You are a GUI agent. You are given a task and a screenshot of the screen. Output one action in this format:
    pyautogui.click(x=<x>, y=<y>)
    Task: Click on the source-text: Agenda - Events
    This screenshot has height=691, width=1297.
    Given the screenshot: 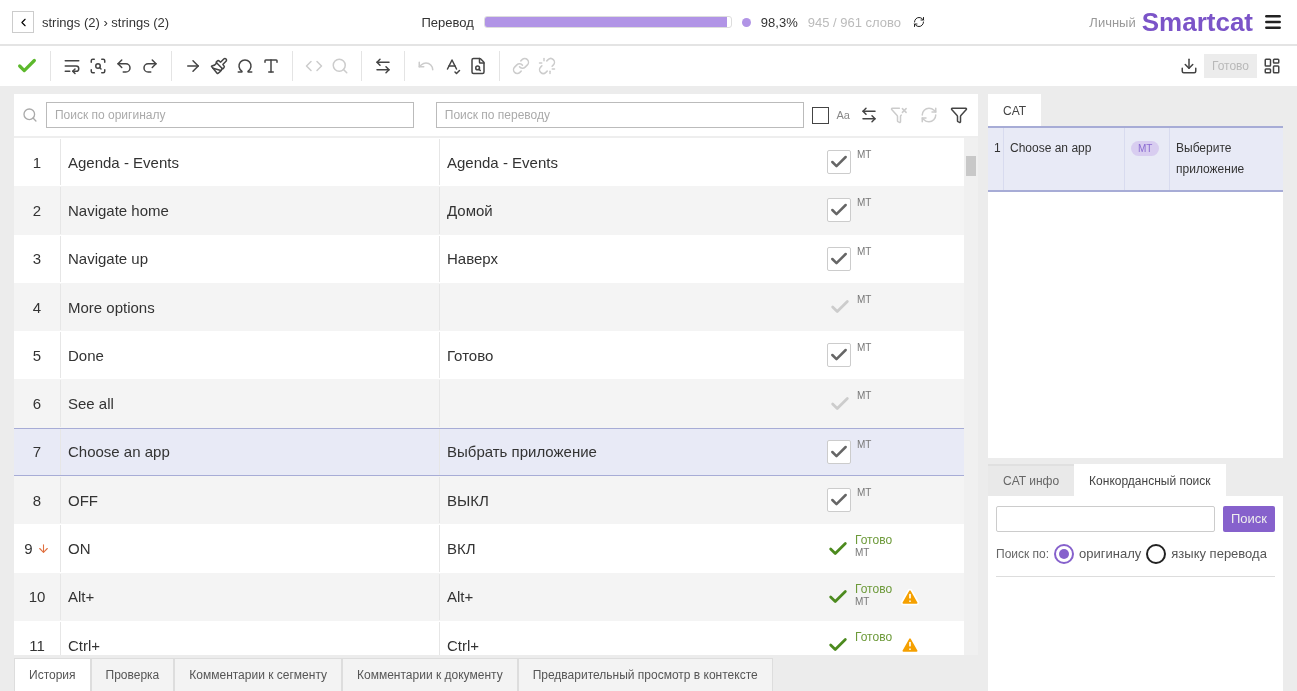 What is the action you would take?
    pyautogui.click(x=123, y=162)
    